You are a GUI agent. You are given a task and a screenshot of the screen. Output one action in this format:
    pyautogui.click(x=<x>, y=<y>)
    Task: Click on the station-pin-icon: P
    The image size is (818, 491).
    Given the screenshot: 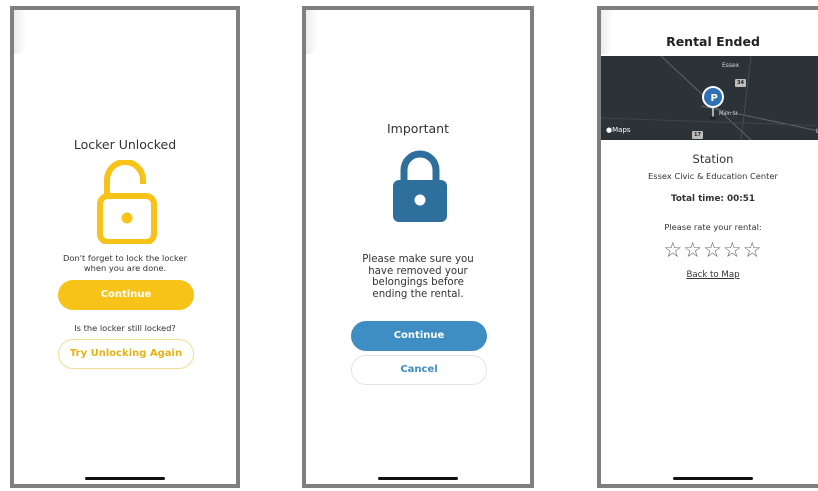 What is the action you would take?
    pyautogui.click(x=713, y=102)
    